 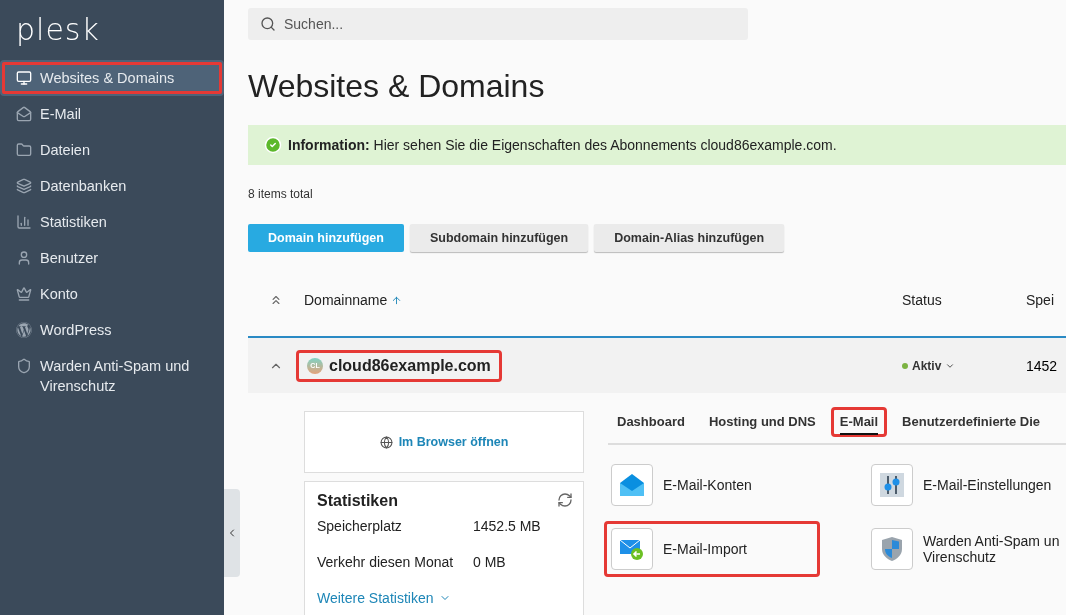 I want to click on tool-link: E-Mail-Einstellungen, so click(x=965, y=485).